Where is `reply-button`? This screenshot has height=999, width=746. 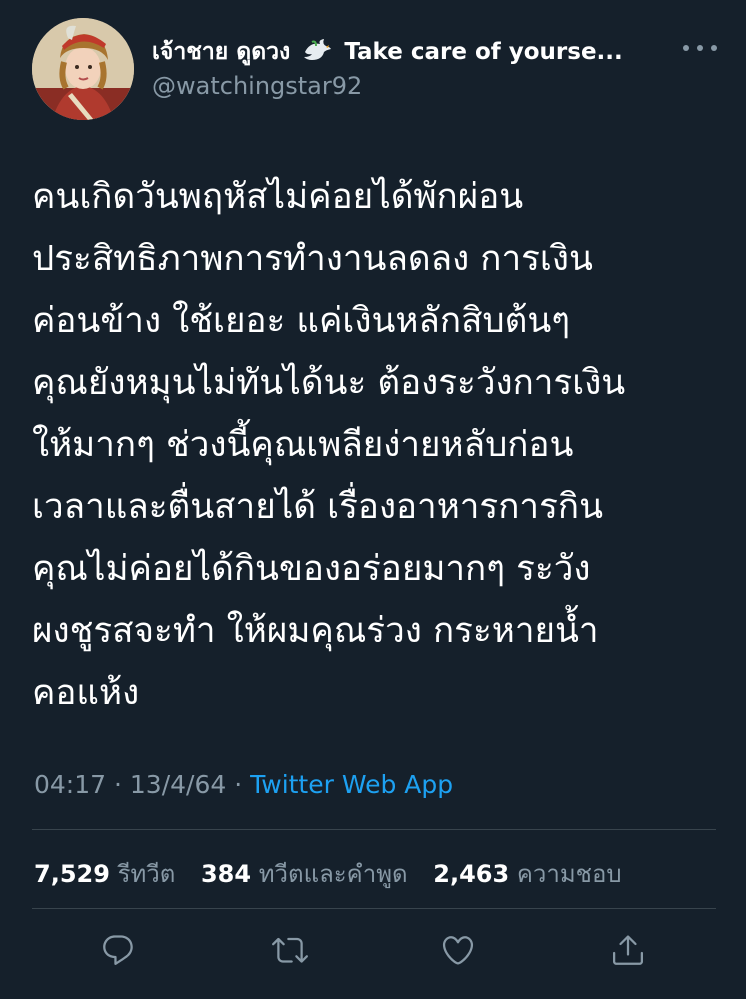 reply-button is located at coordinates (118, 950).